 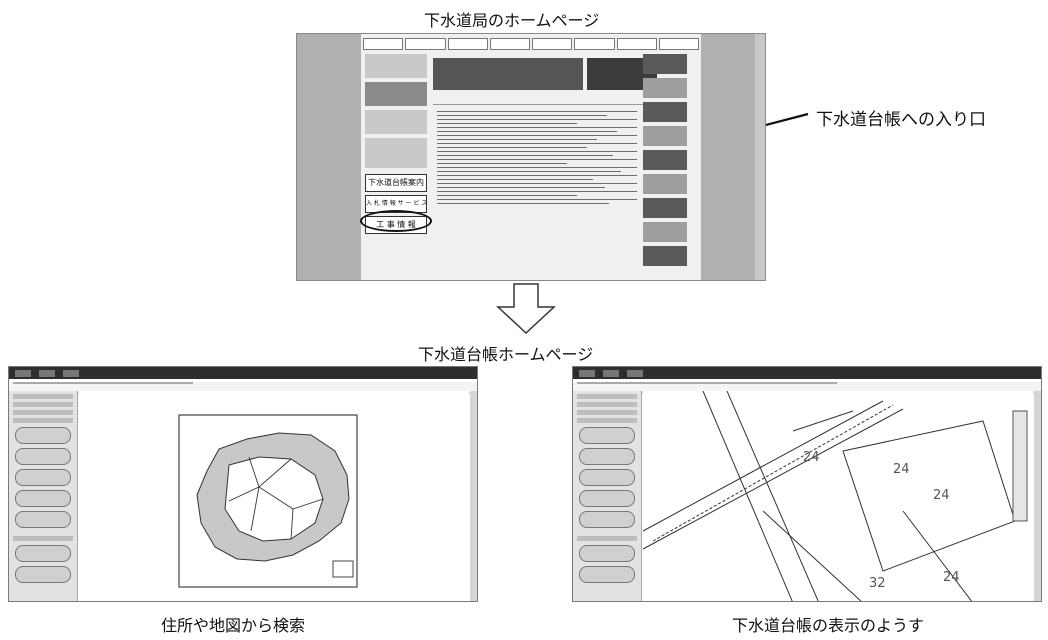 What do you see at coordinates (329, 157) in the screenshot?
I see `page-margin-left` at bounding box center [329, 157].